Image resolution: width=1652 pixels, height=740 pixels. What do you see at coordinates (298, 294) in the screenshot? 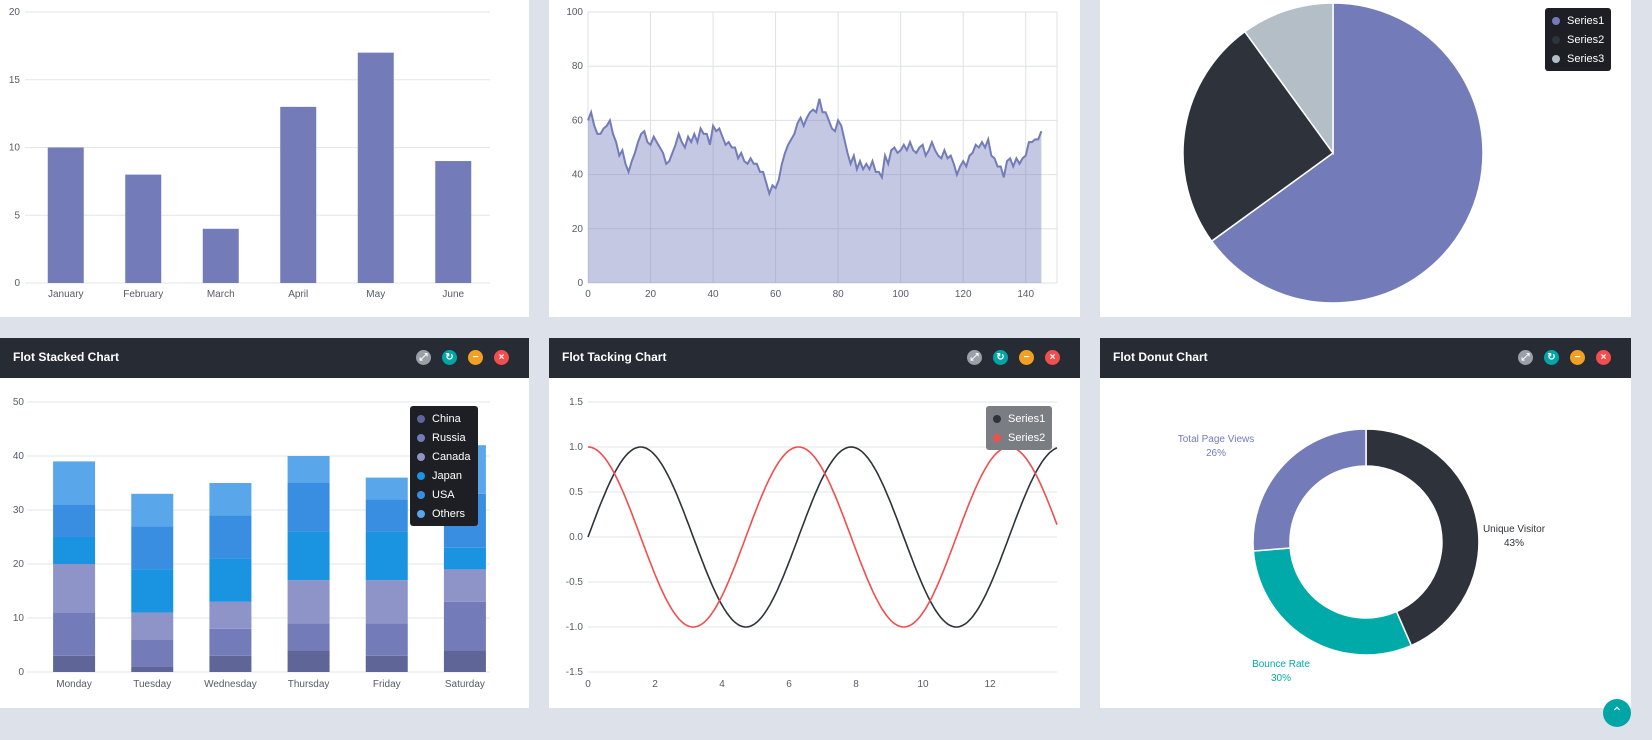
I see `x-tick-label: April` at bounding box center [298, 294].